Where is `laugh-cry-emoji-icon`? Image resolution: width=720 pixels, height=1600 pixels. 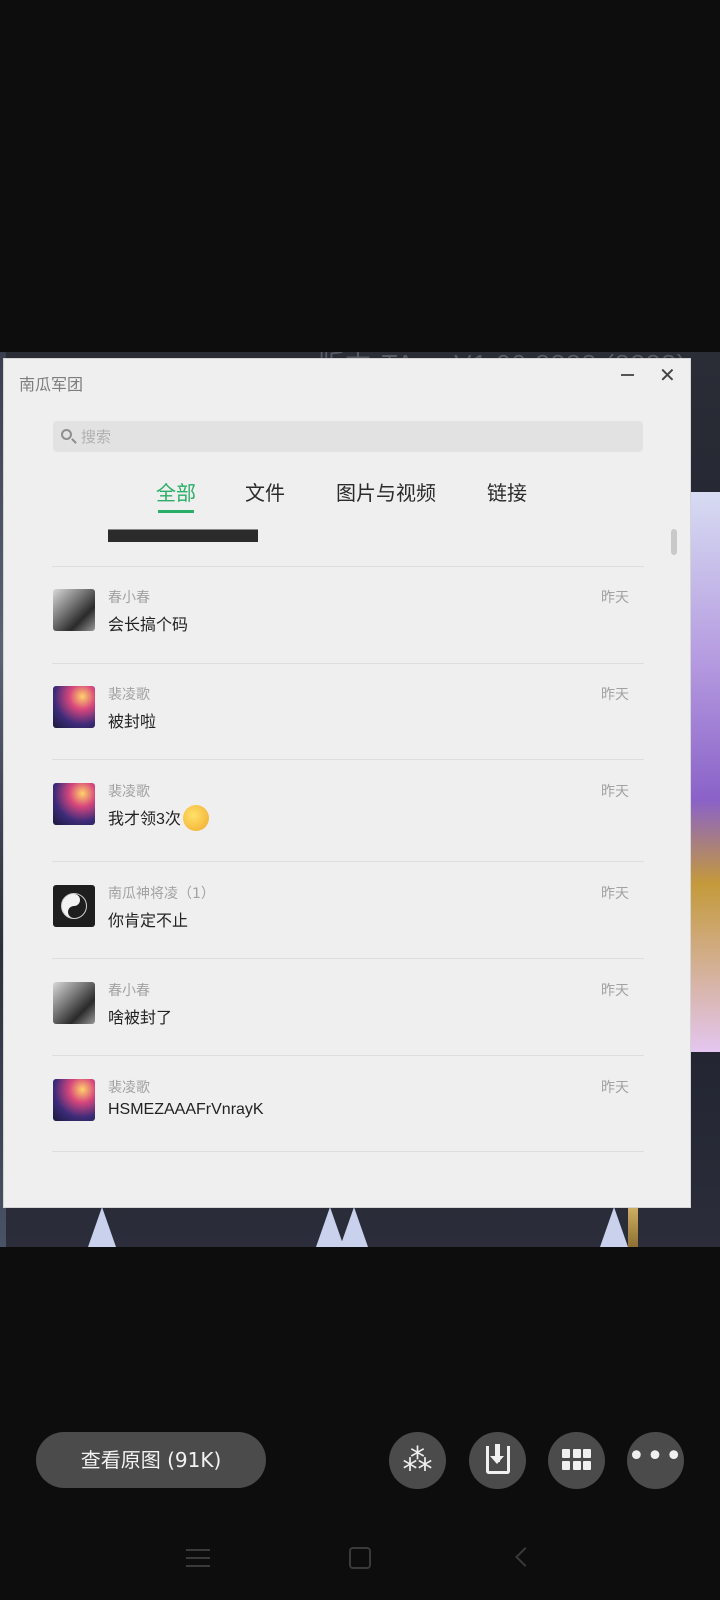 laugh-cry-emoji-icon is located at coordinates (195, 817).